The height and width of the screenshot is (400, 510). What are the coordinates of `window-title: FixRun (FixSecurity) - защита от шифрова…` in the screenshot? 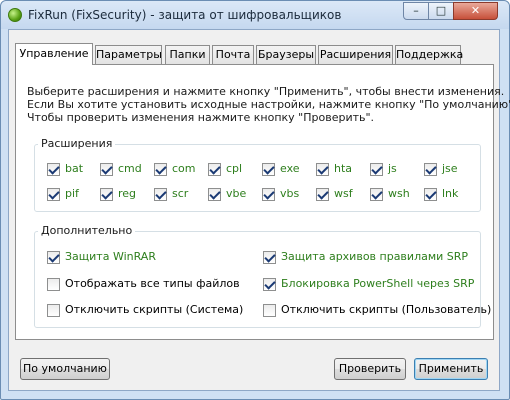 It's located at (185, 15).